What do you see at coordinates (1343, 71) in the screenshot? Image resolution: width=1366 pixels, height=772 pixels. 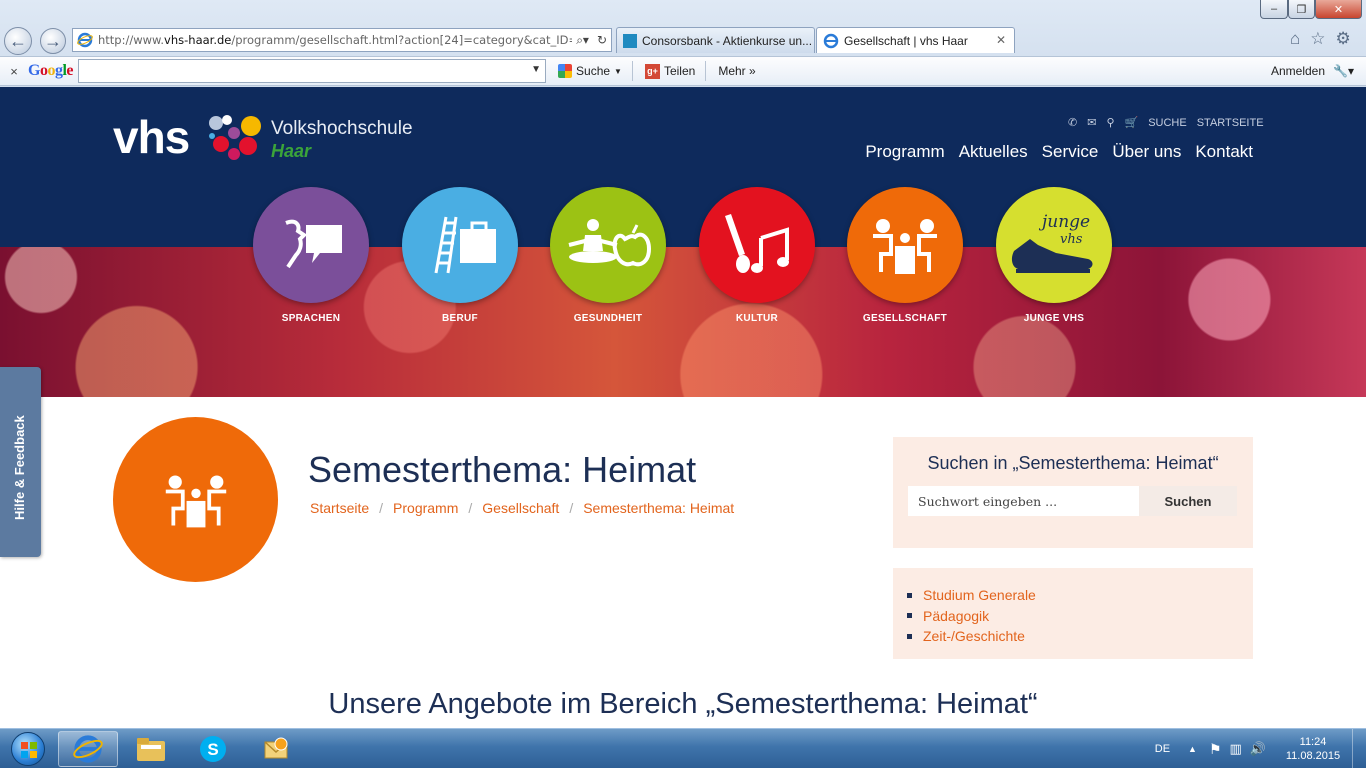 I see `wrench-icon: 🔧▾` at bounding box center [1343, 71].